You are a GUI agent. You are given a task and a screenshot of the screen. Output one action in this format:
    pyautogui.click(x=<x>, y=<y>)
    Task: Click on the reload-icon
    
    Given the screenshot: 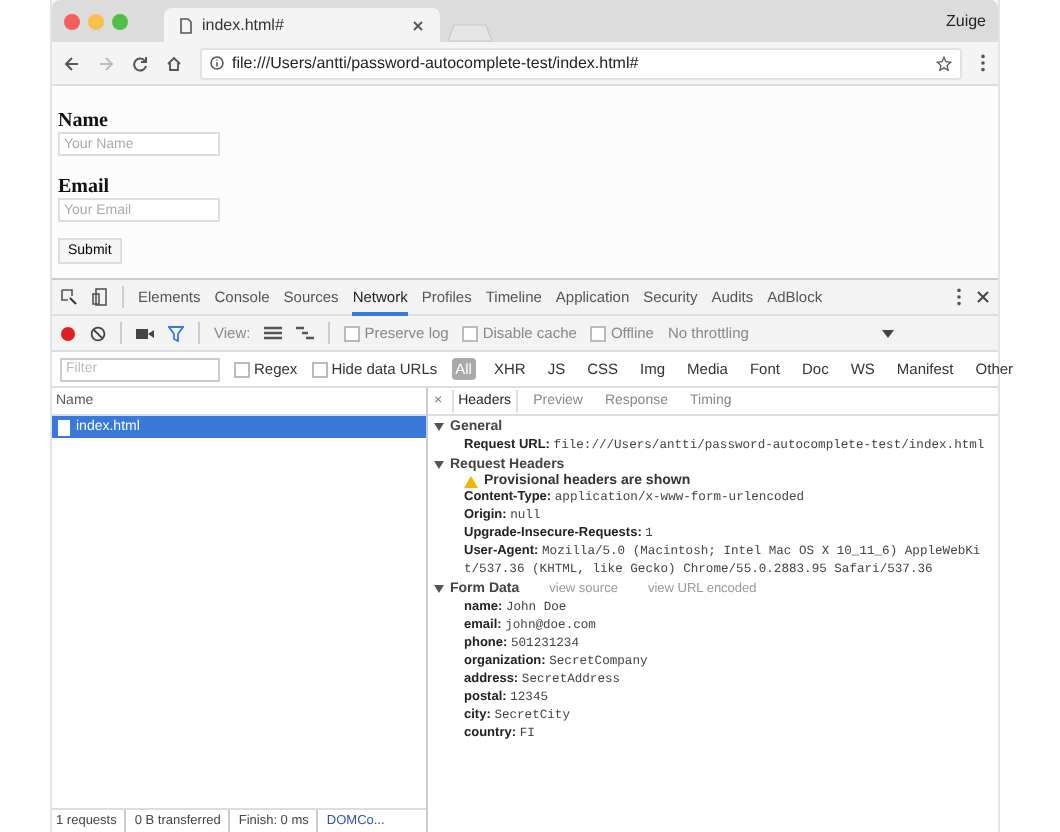 What is the action you would take?
    pyautogui.click(x=140, y=63)
    